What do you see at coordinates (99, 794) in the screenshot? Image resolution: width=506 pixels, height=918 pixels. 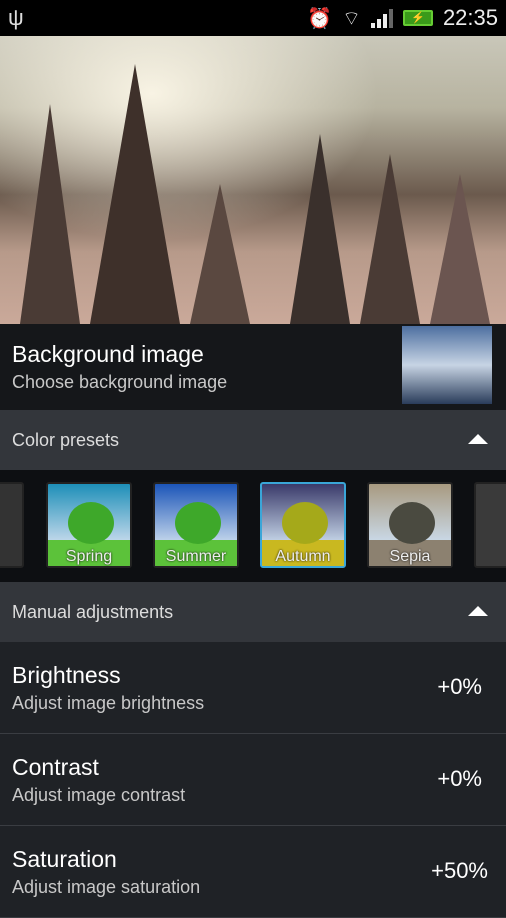 I see `setting-subtitle: Adjust image contrast` at bounding box center [99, 794].